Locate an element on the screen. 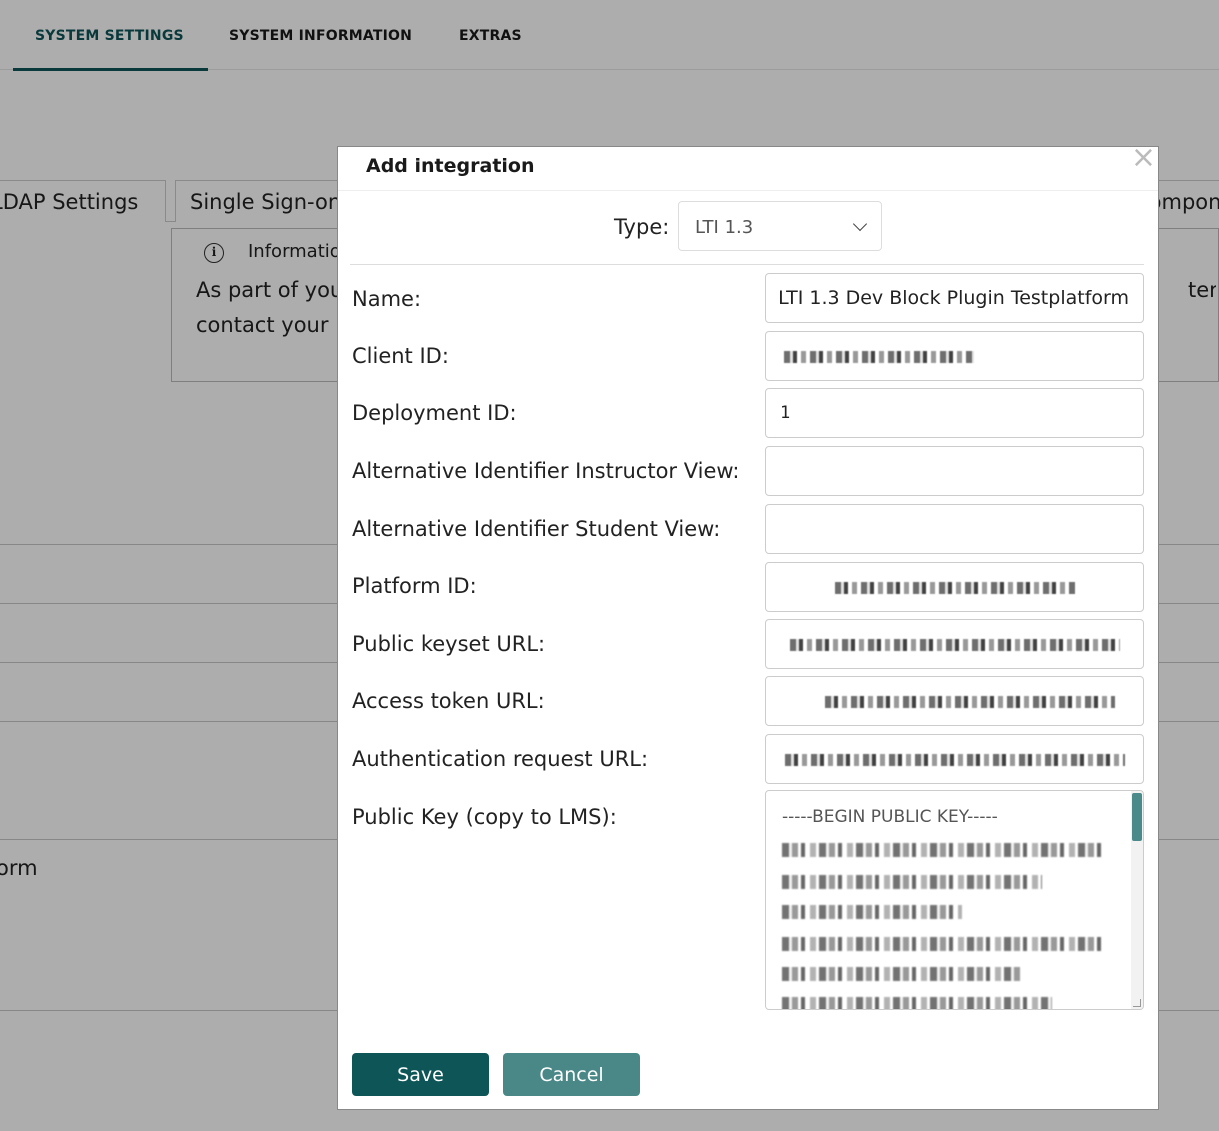  alt-identifier-instructor-label: Alternative Identifier Instructor View: is located at coordinates (546, 471).